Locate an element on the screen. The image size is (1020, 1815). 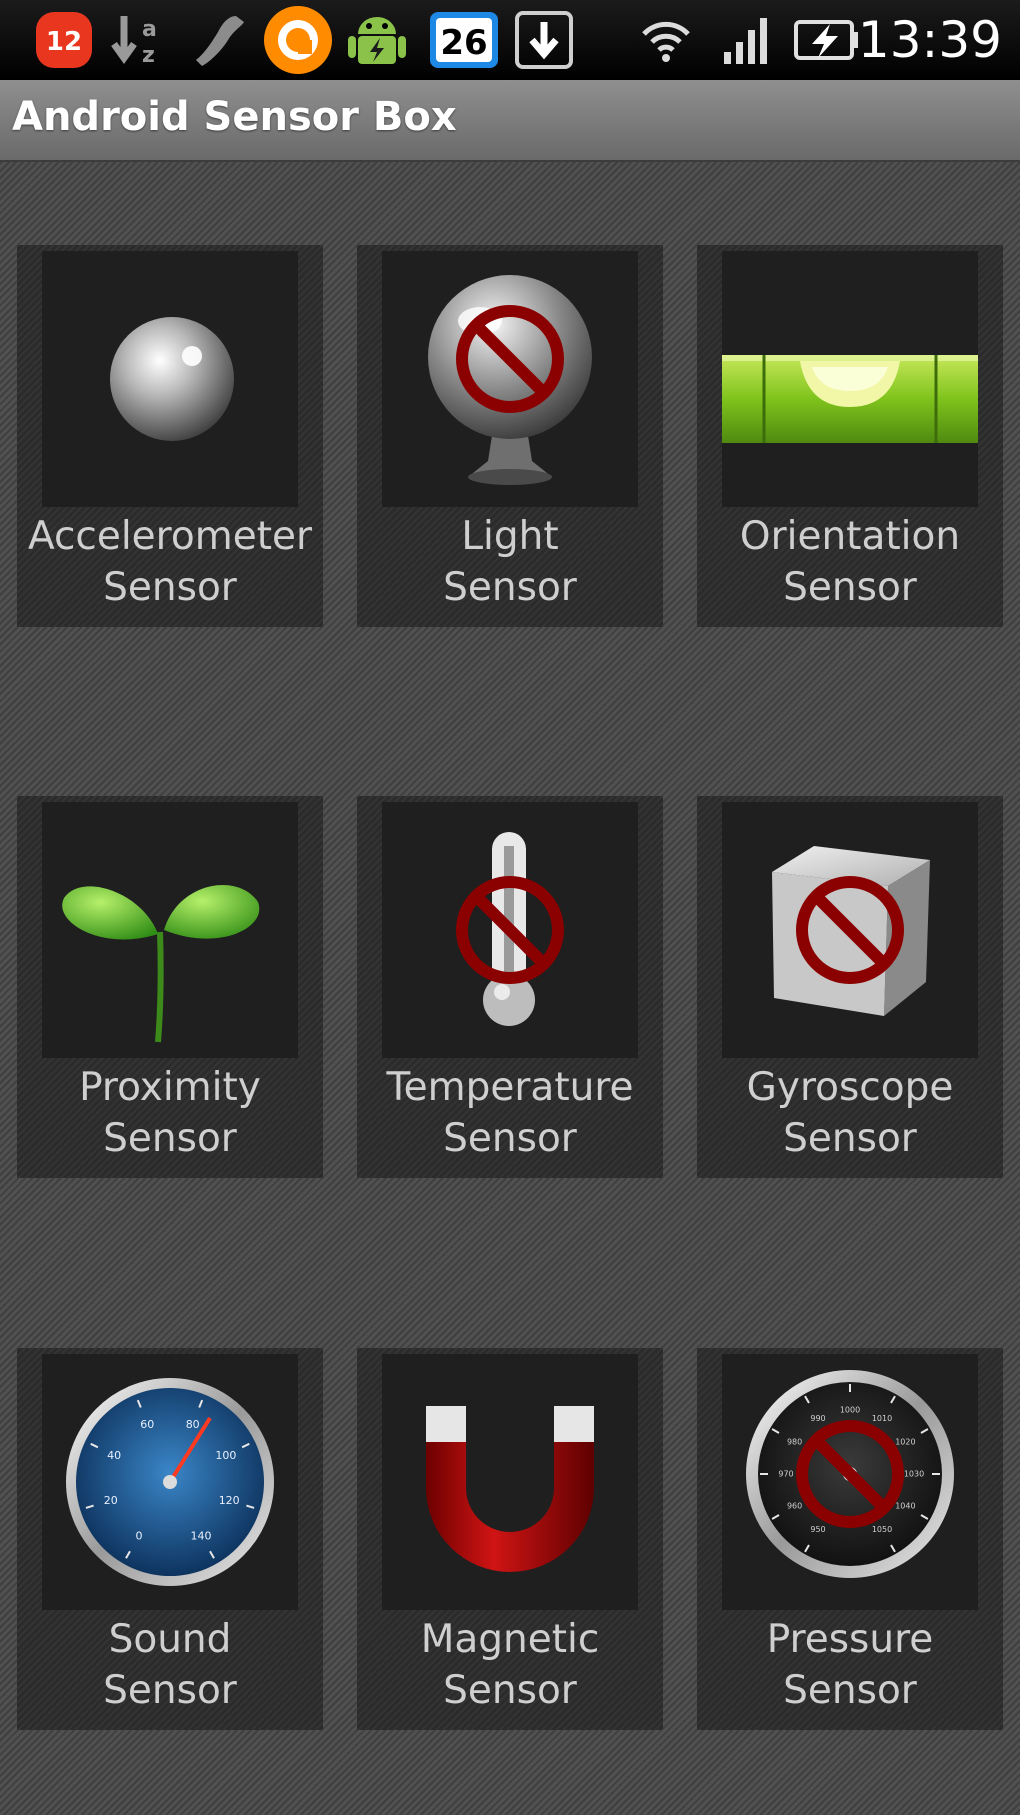
sensor-label: Accelerometer Sensor is located at coordinates (170, 562).